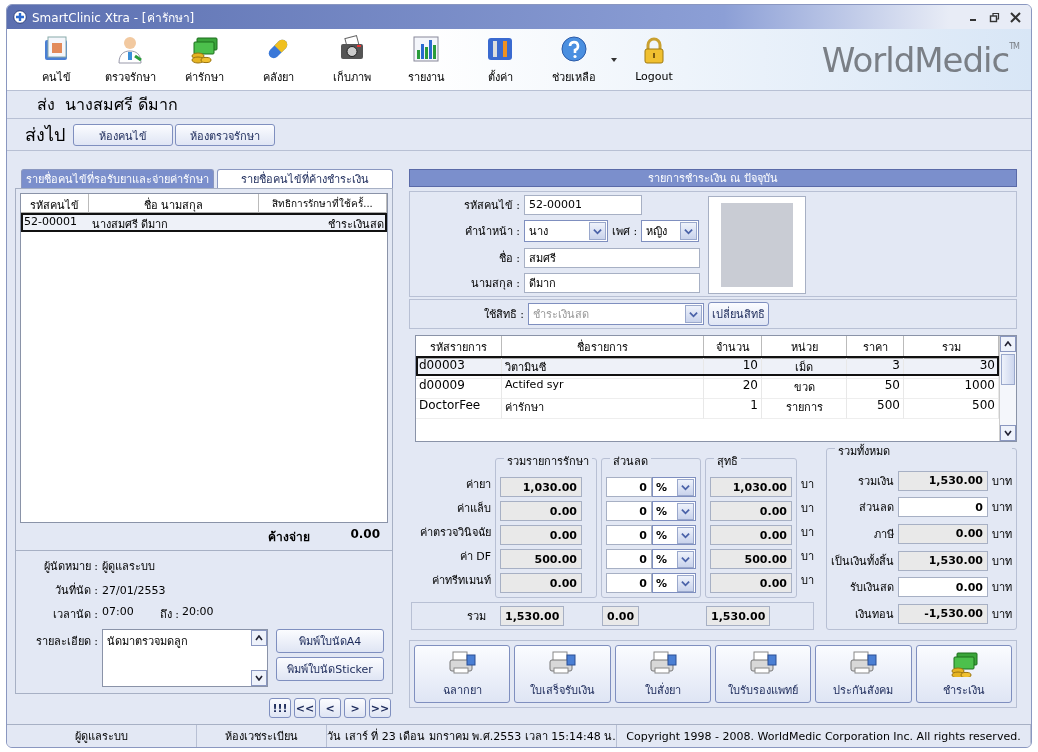 The image size is (1038, 752). I want to click on last-name-field: ดีมาก, so click(612, 283).